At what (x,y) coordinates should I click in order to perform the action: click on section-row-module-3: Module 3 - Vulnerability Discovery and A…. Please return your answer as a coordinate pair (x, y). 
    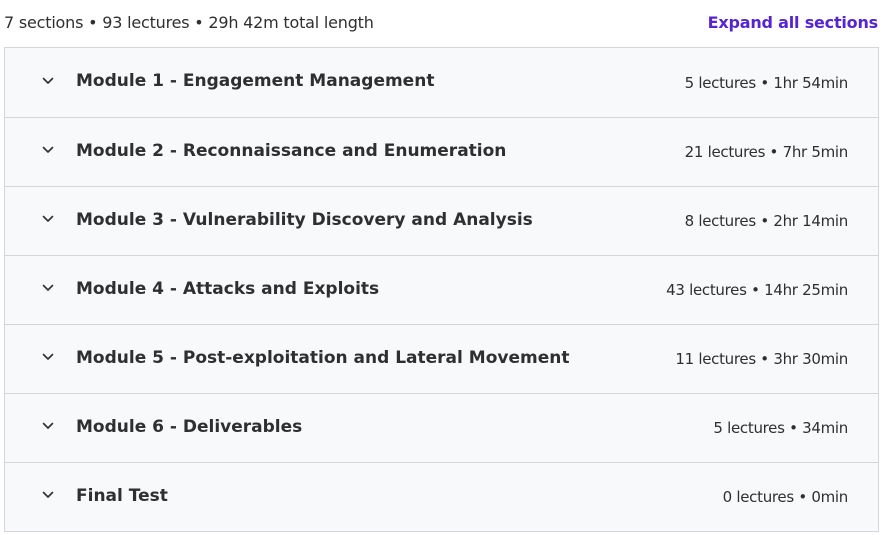
    Looking at the image, I should click on (441, 220).